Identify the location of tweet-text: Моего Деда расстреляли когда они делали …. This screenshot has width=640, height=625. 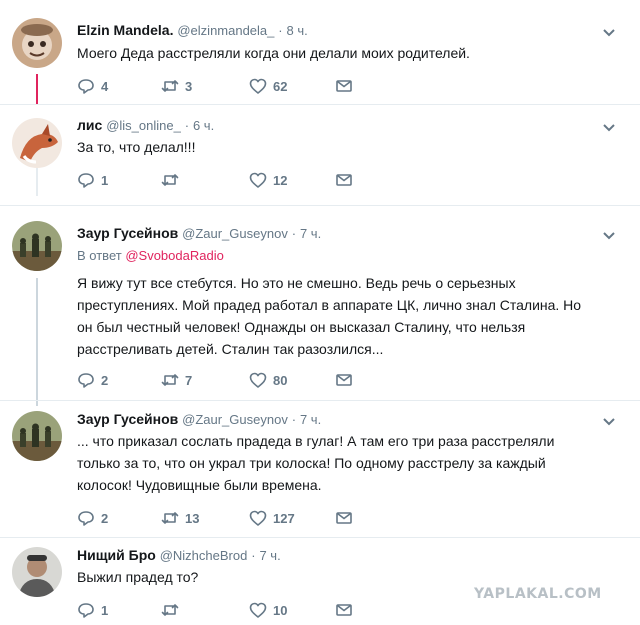
(347, 53).